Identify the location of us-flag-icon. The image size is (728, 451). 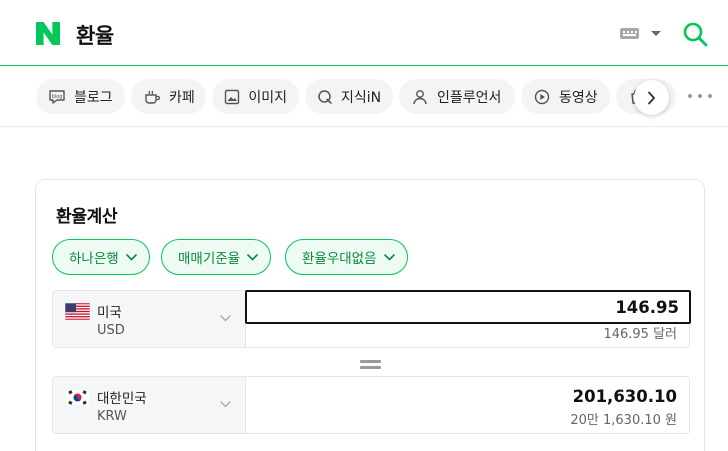
(77, 311).